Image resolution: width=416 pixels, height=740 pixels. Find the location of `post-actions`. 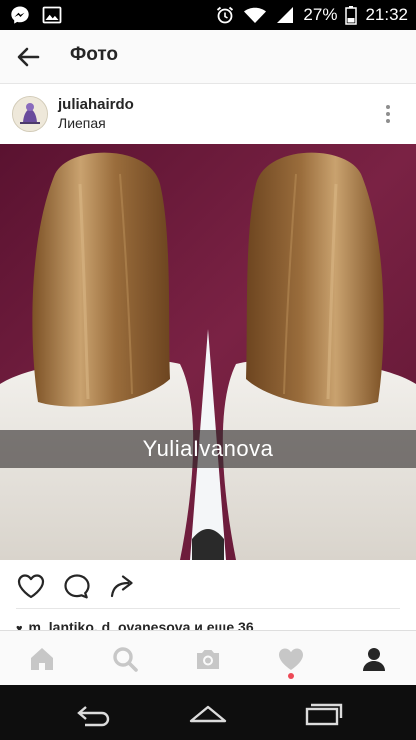

post-actions is located at coordinates (208, 585).